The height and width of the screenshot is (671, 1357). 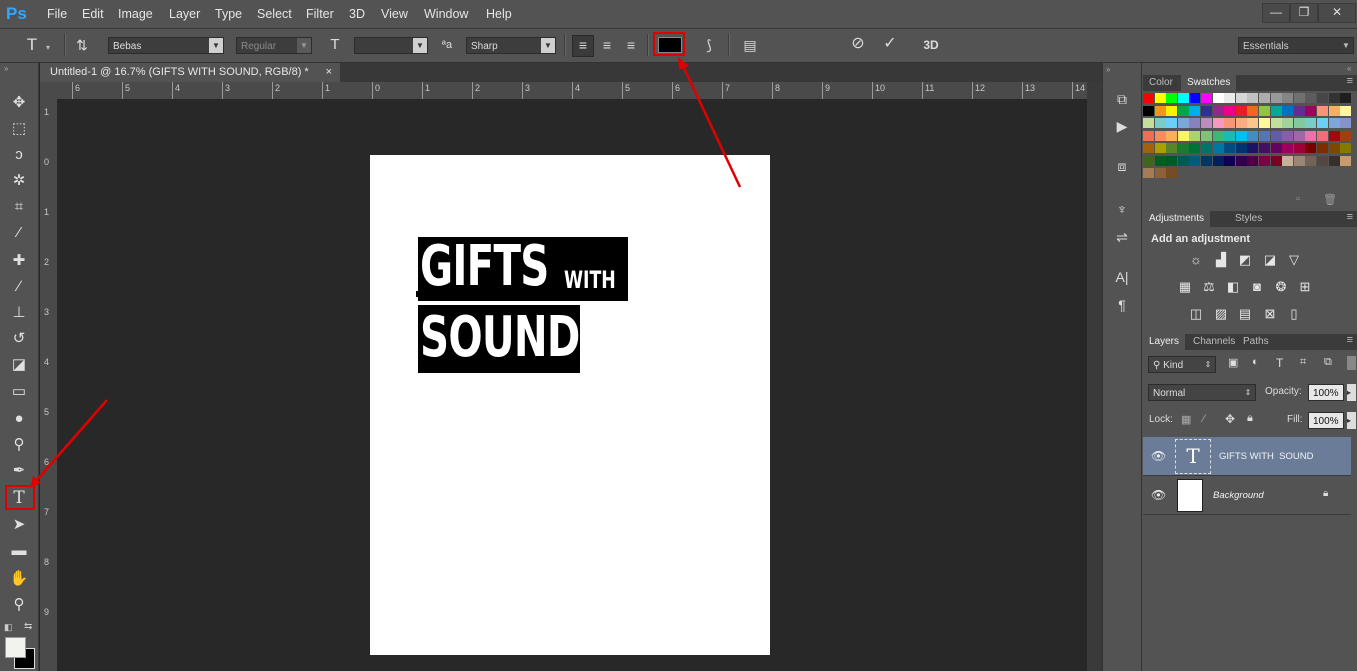 I want to click on magic-wand-icon: ✲, so click(x=19, y=181).